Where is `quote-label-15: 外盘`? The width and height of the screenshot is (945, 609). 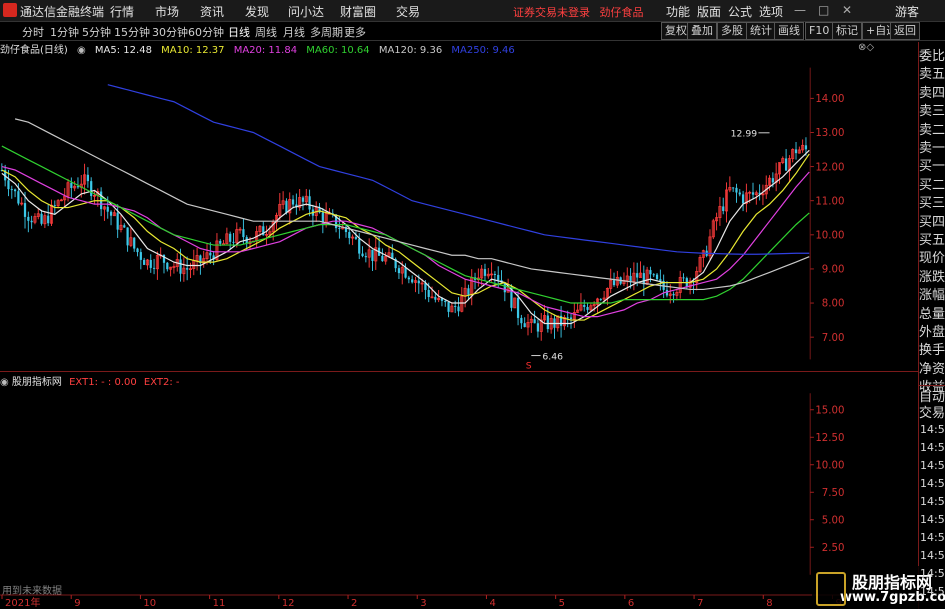 quote-label-15: 外盘 is located at coordinates (932, 332).